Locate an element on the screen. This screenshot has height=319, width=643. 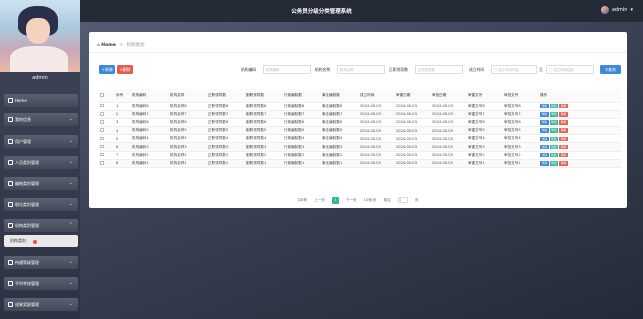
next-page-button: 下一页 is located at coordinates (351, 200).